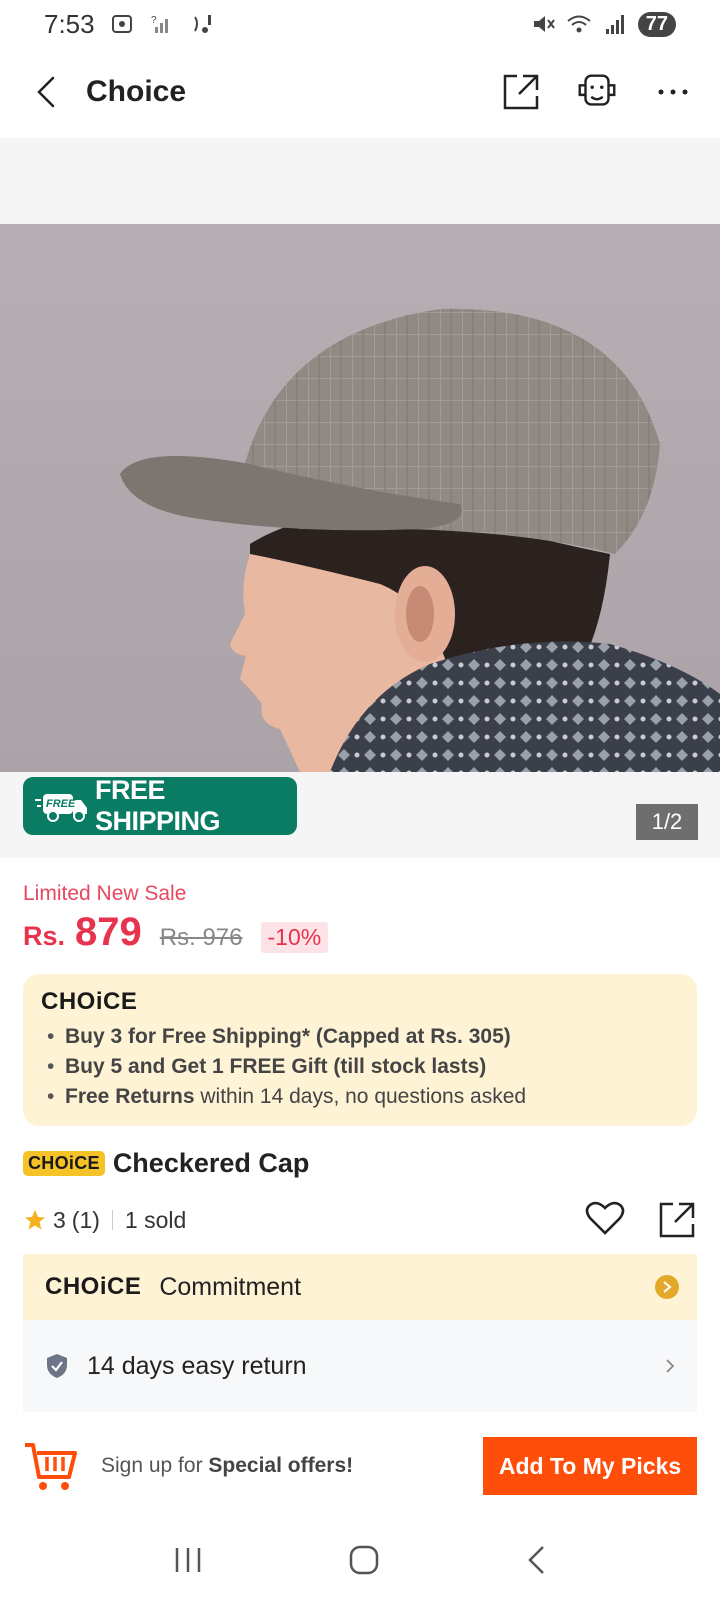  What do you see at coordinates (544, 24) in the screenshot?
I see `mute-icon` at bounding box center [544, 24].